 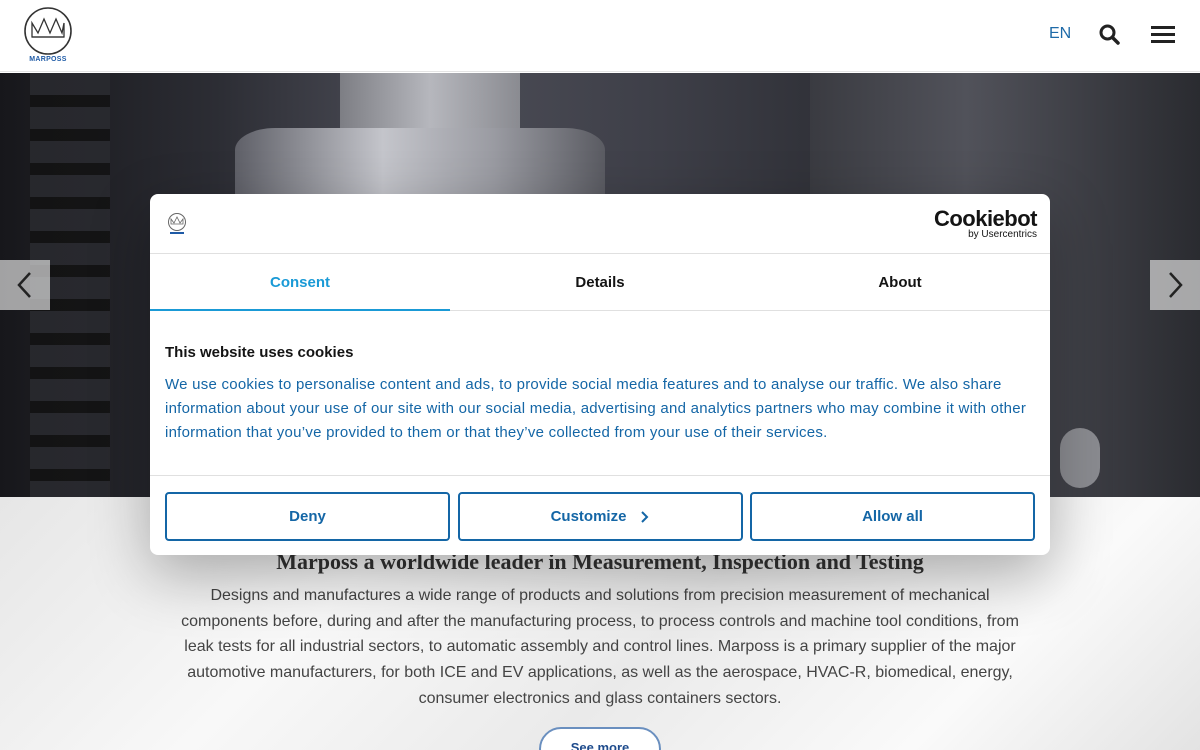 I want to click on allow-all-button: Allow all, so click(x=892, y=516).